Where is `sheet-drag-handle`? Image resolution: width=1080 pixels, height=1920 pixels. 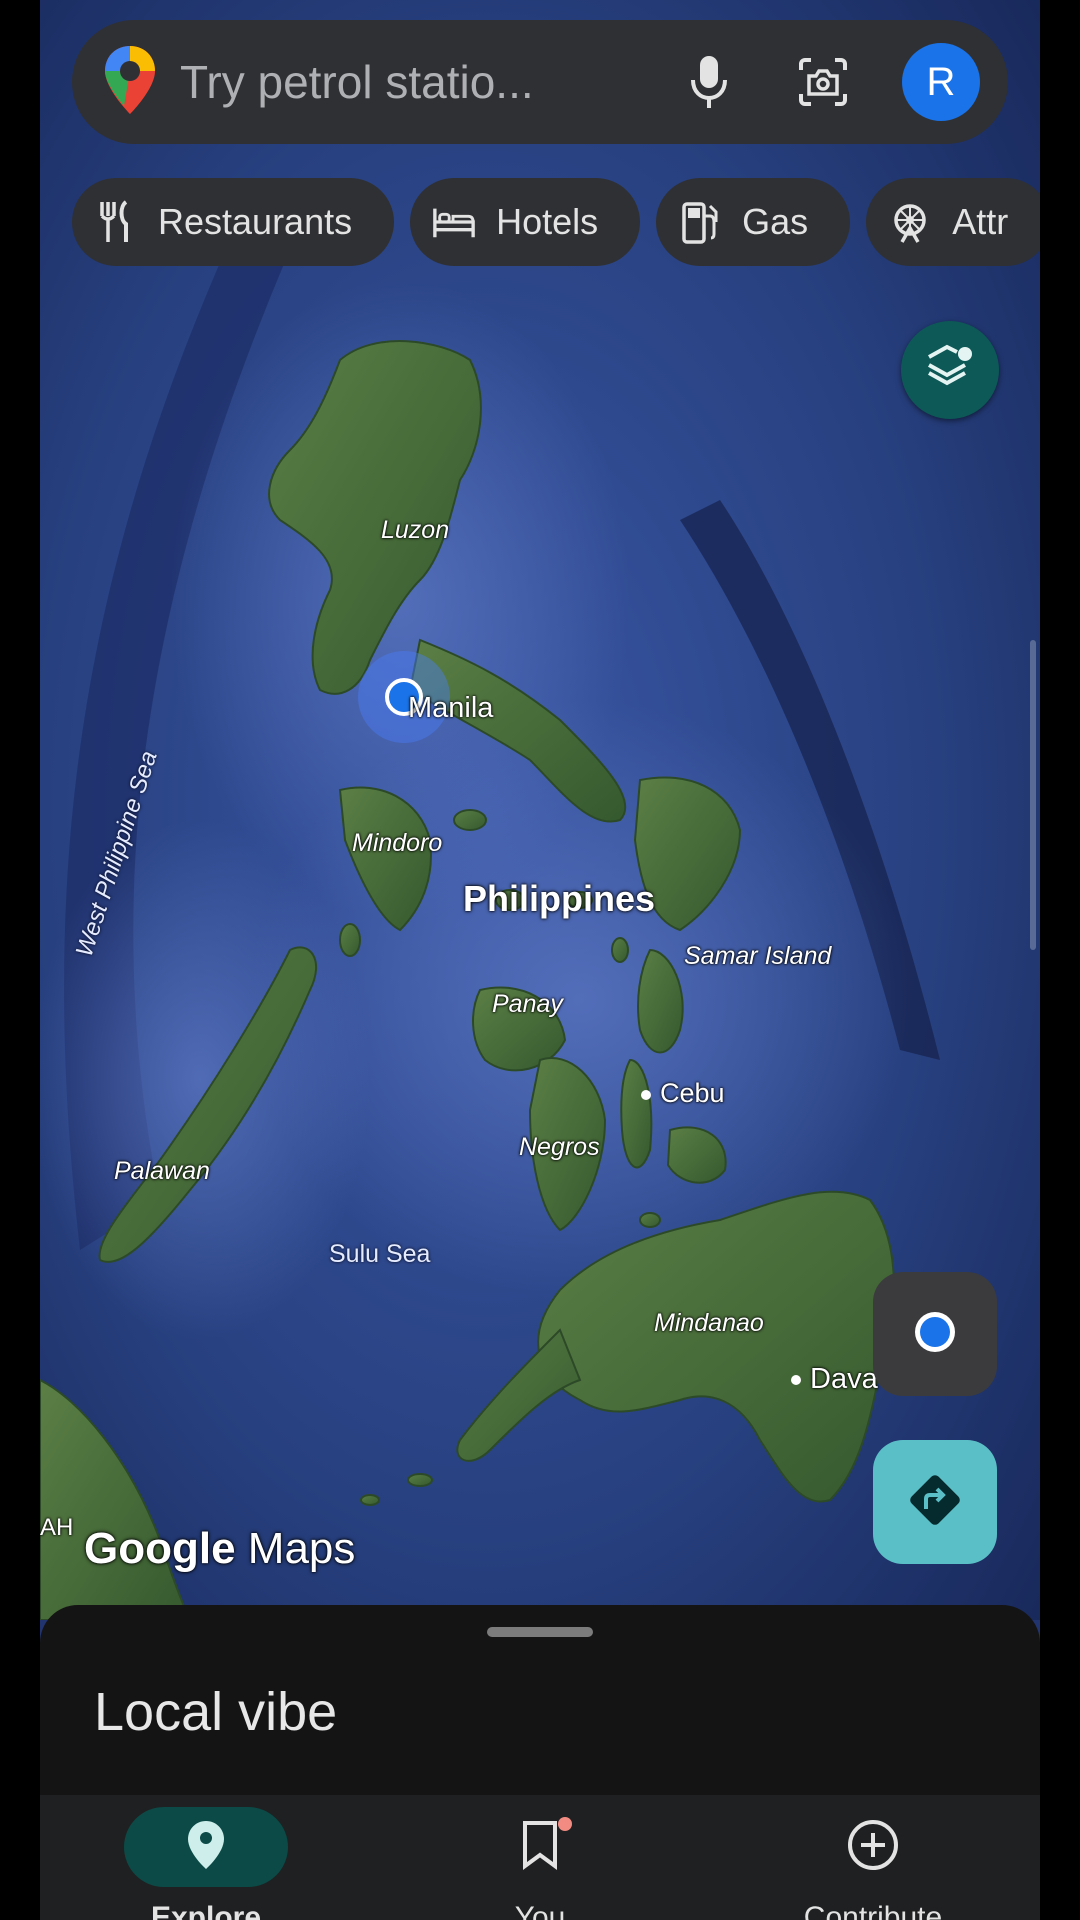
sheet-drag-handle is located at coordinates (540, 1632).